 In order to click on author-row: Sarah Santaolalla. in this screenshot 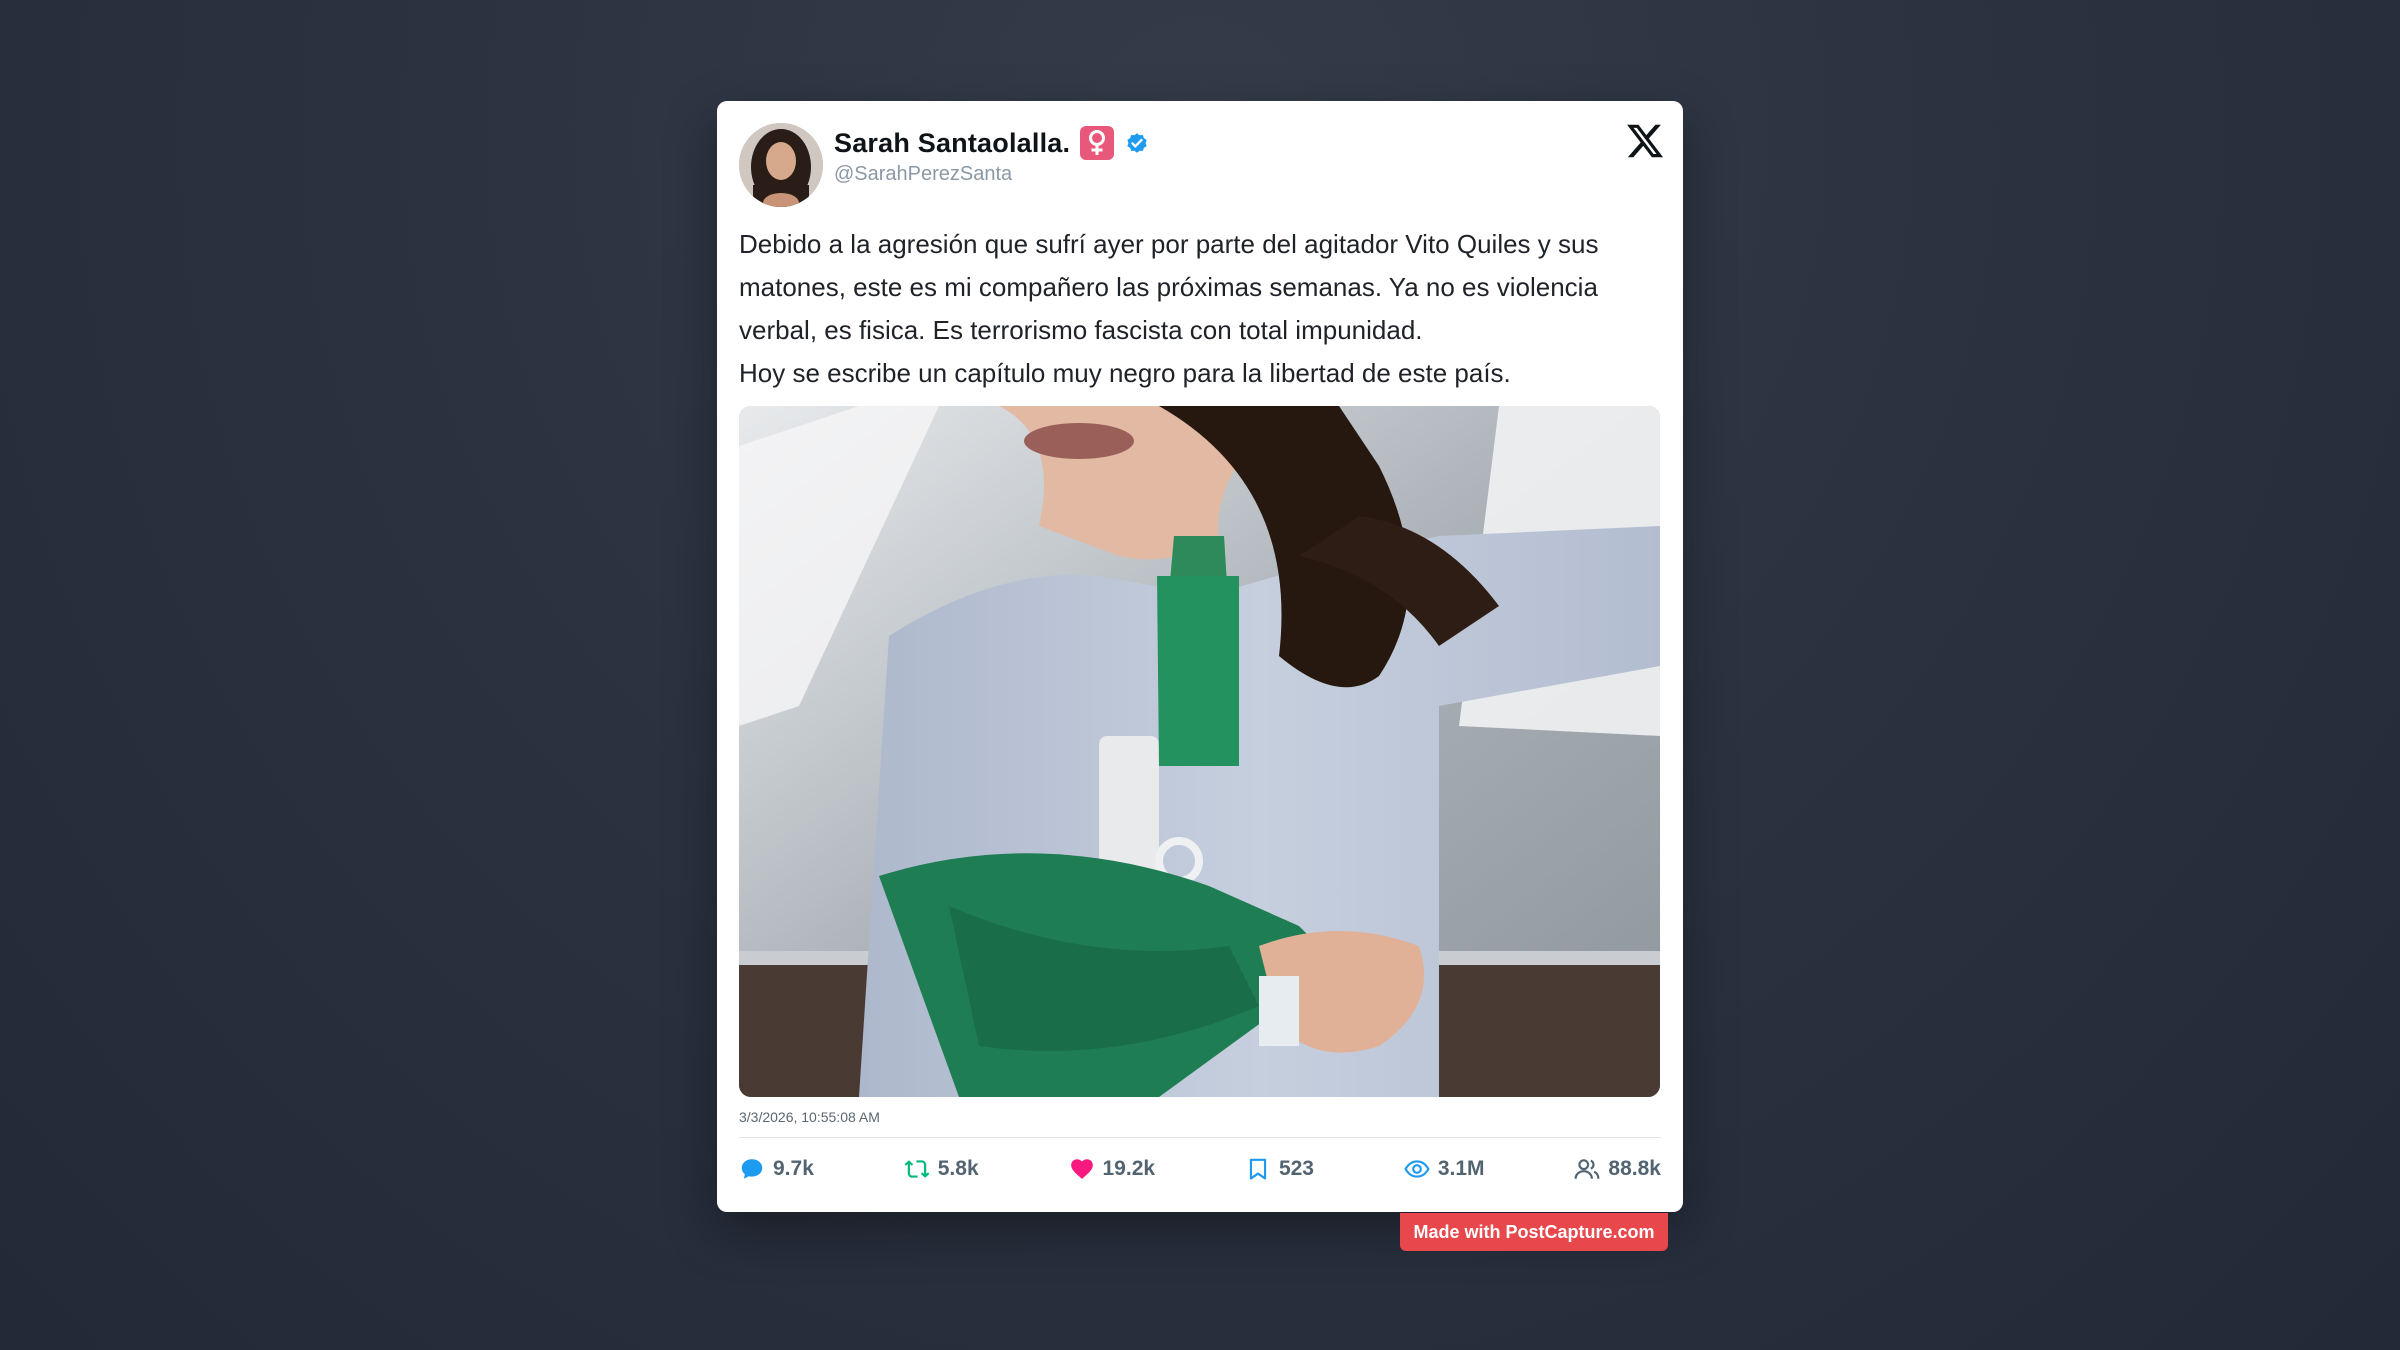, I will do `click(992, 143)`.